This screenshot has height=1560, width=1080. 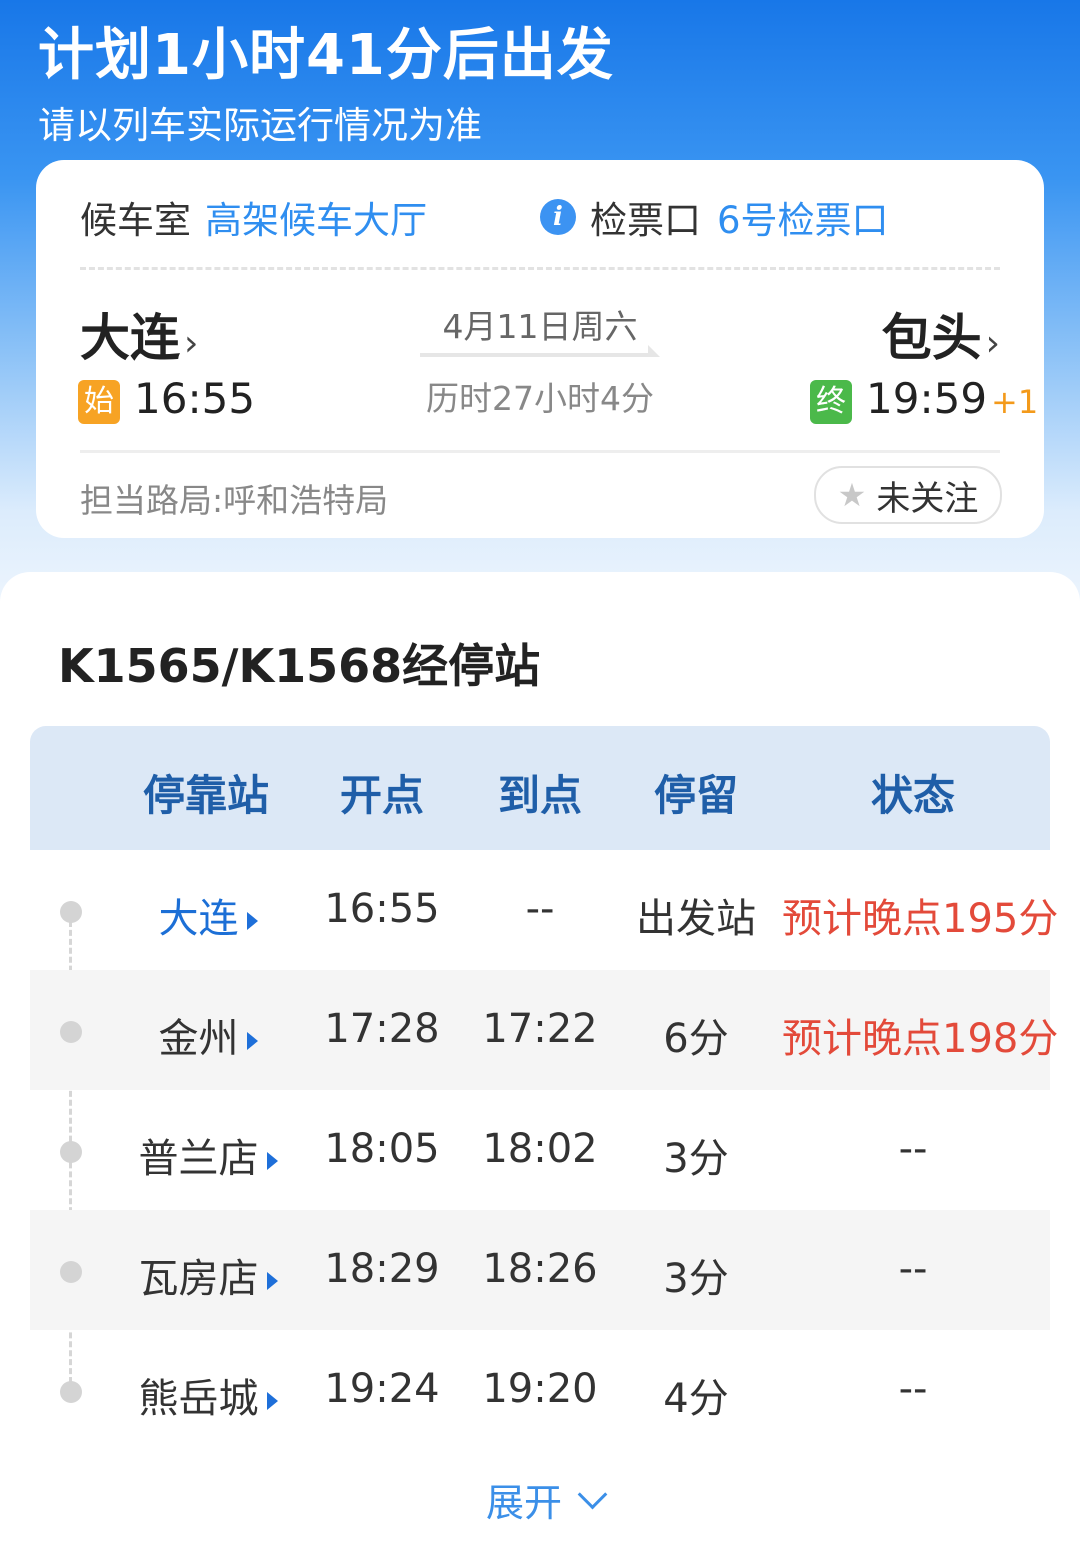 I want to click on from-station: 大连 ›, so click(x=139, y=334).